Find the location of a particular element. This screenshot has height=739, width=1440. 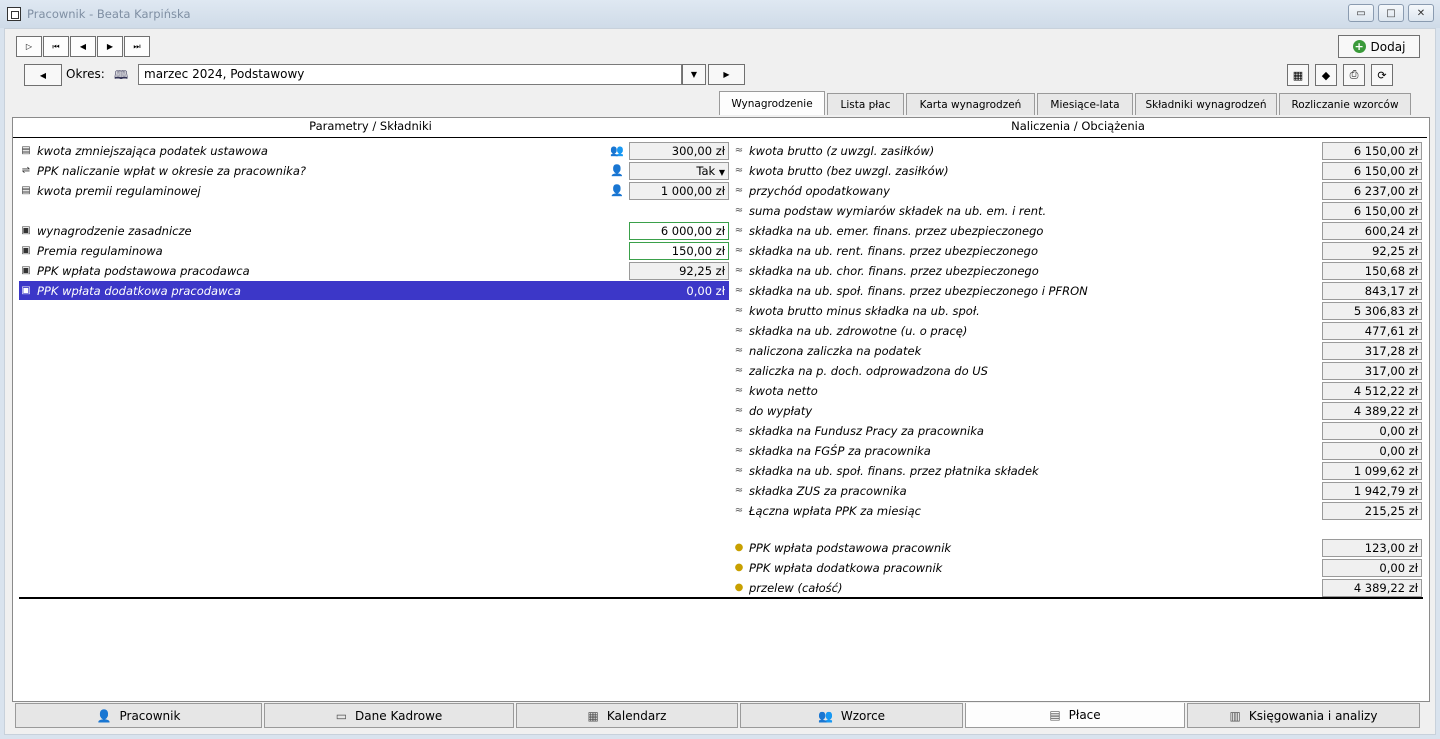

charge-label: składka na ub. zdrowotne (u. o pracę) is located at coordinates (858, 330).